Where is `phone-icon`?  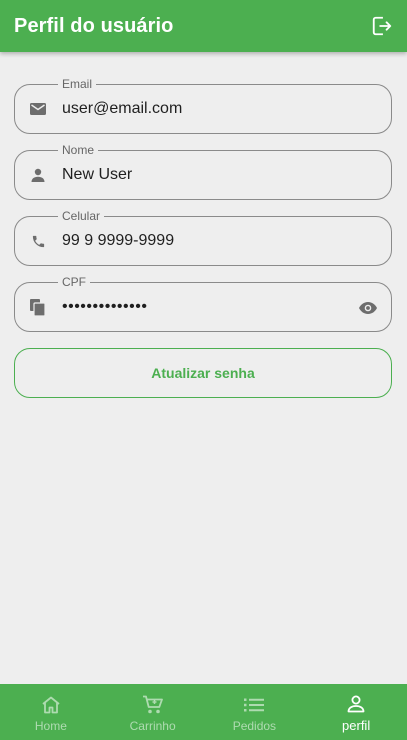
phone-icon is located at coordinates (38, 241).